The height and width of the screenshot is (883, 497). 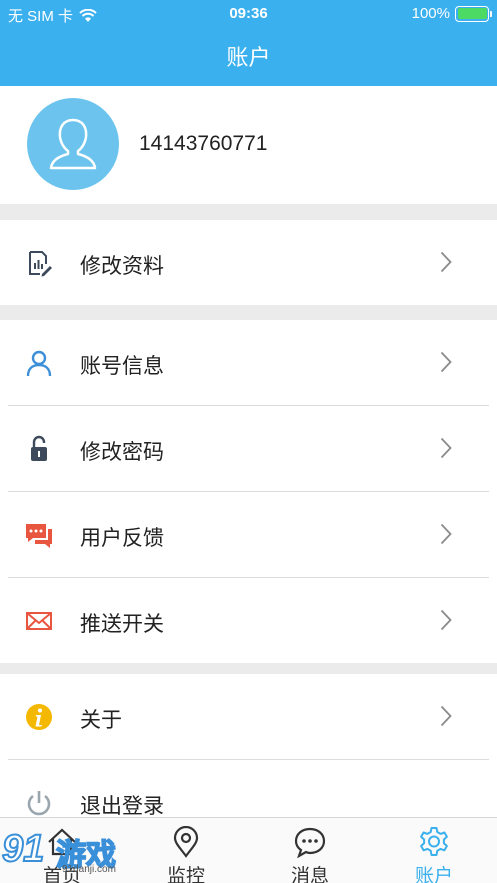 What do you see at coordinates (248, 57) in the screenshot?
I see `page-title: 账户` at bounding box center [248, 57].